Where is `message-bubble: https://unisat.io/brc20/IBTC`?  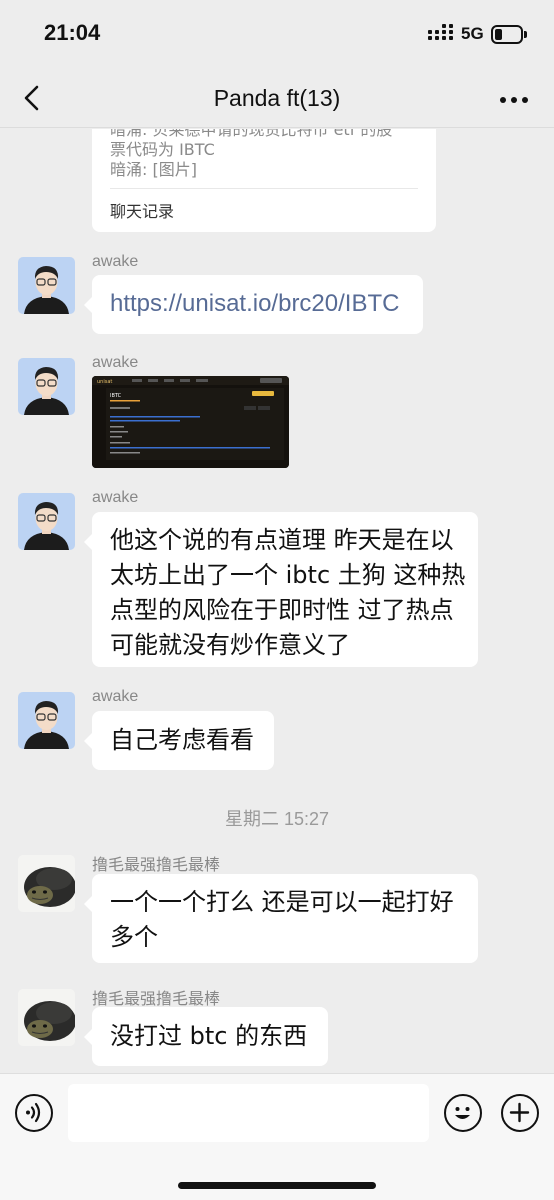 message-bubble: https://unisat.io/brc20/IBTC is located at coordinates (253, 304).